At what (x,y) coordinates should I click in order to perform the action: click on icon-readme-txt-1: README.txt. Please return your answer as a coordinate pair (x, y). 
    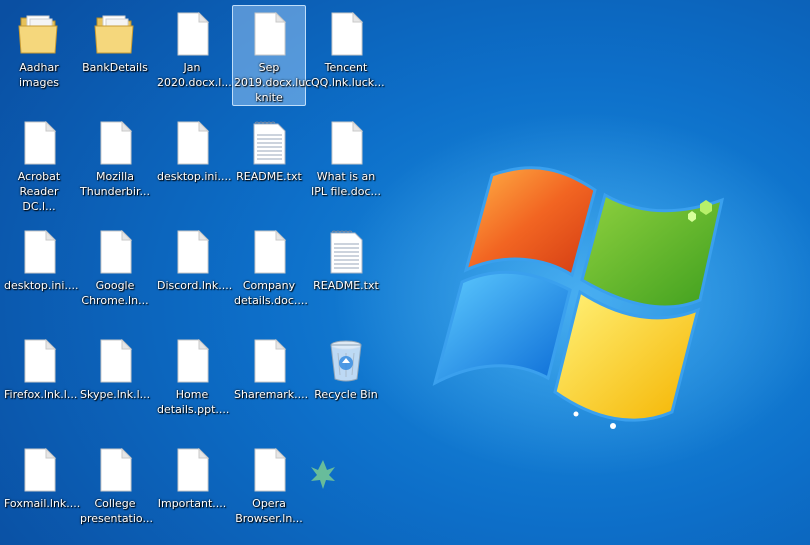
    Looking at the image, I should click on (269, 149).